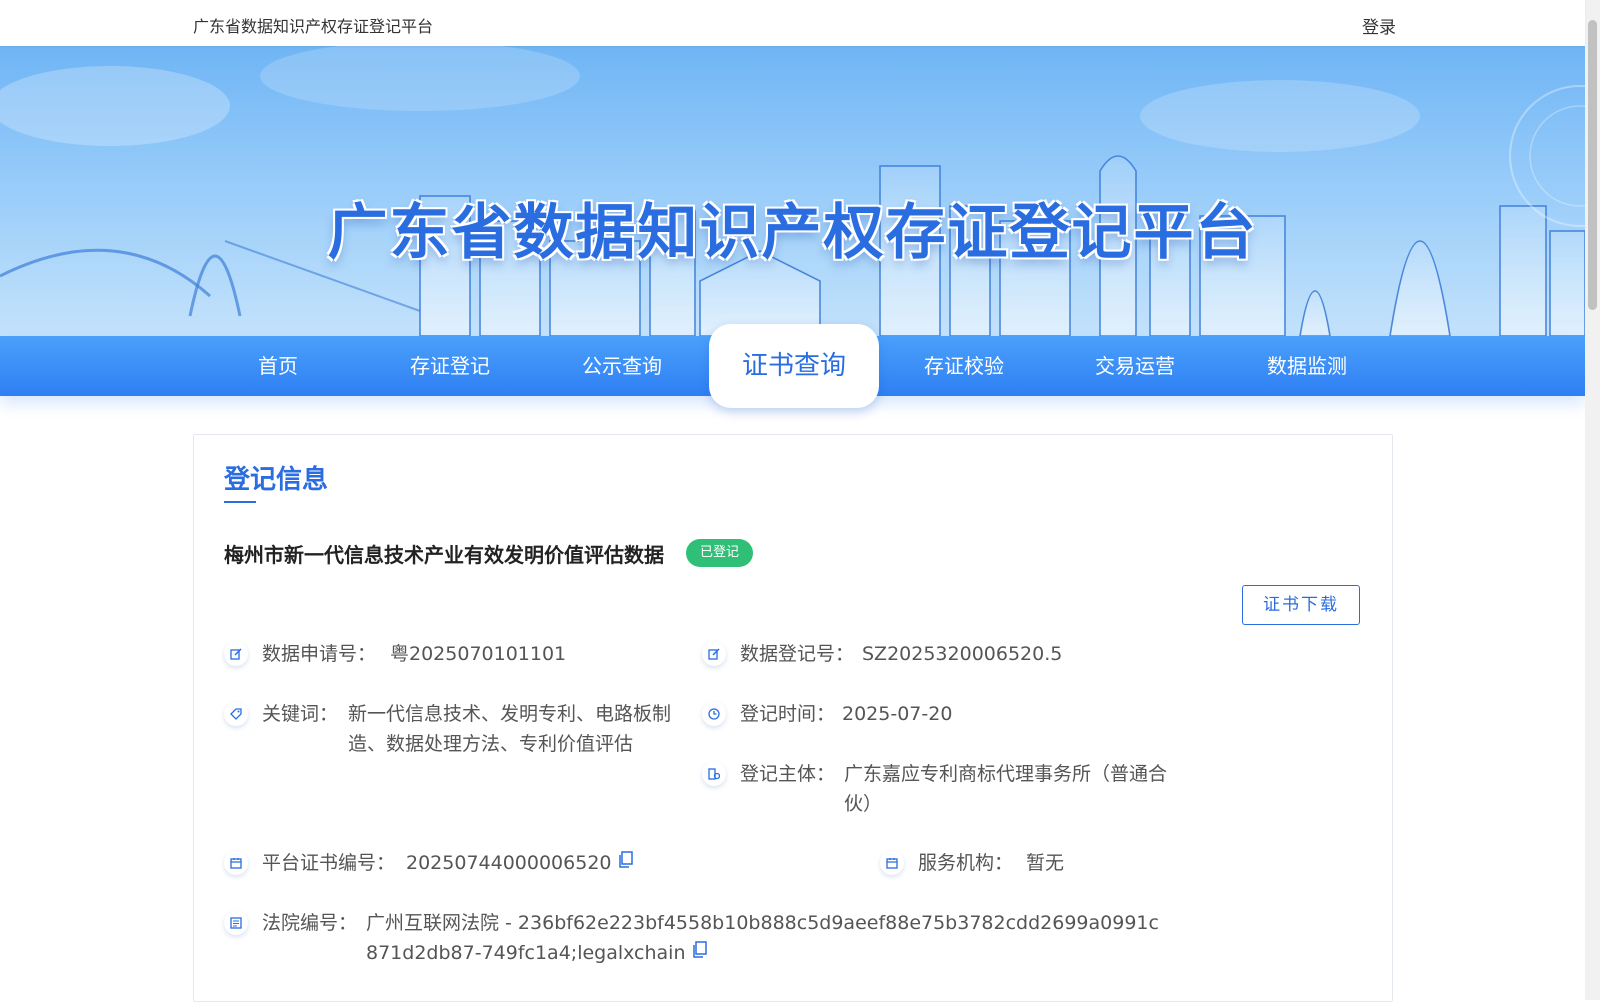 This screenshot has width=1600, height=1002. I want to click on nav-verify: 存证校验, so click(964, 366).